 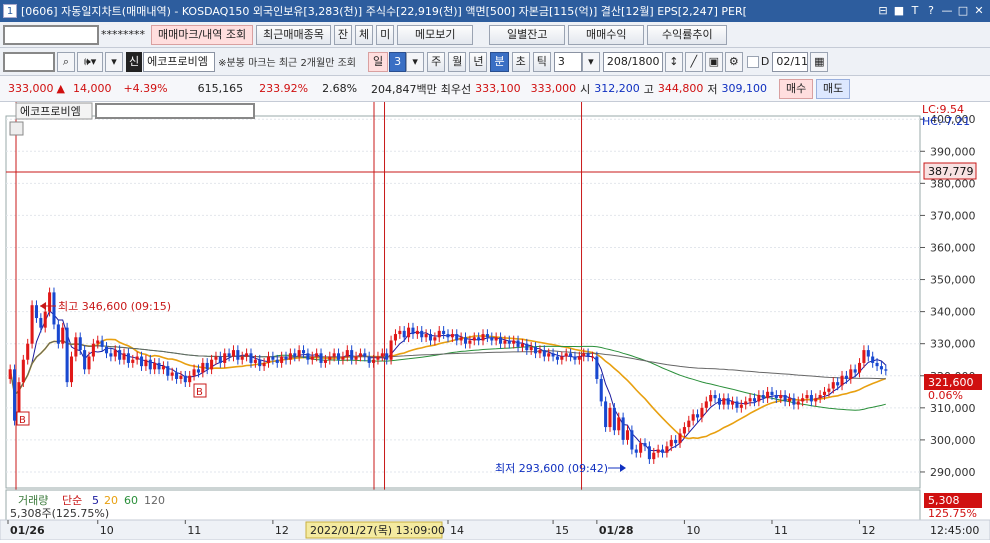 I want to click on x-tick-label: 10, so click(x=107, y=530).